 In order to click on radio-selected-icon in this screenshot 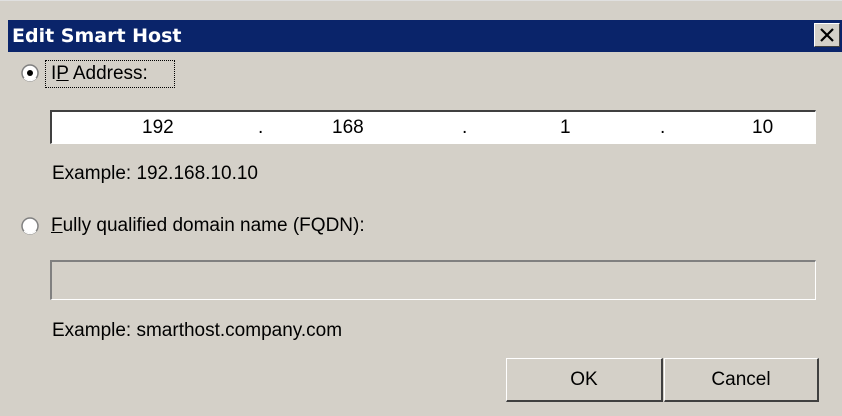, I will do `click(30, 73)`.